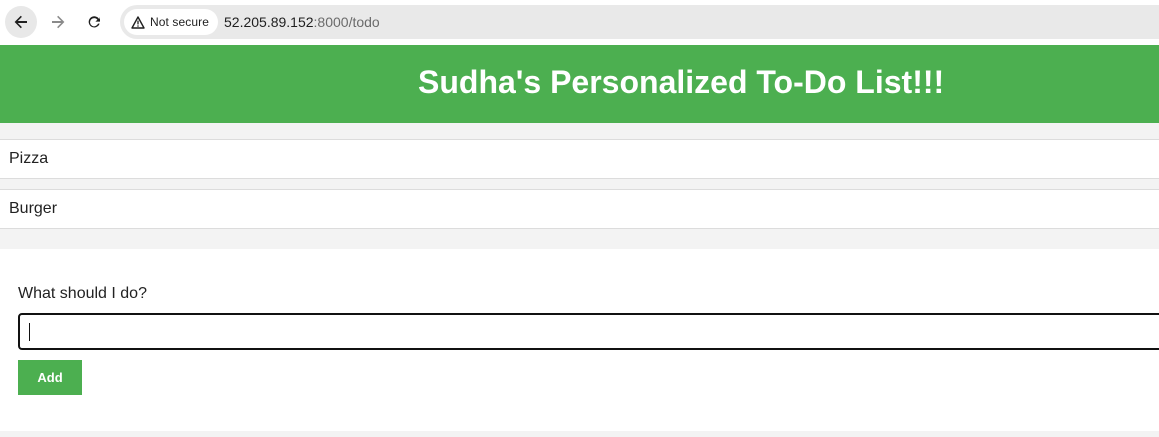 This screenshot has height=437, width=1159. Describe the element at coordinates (579, 159) in the screenshot. I see `list-item: Pizza` at that location.